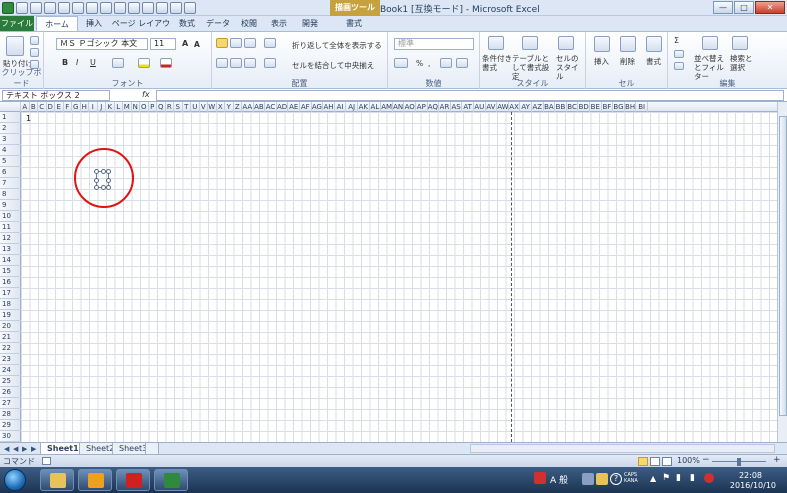 The height and width of the screenshot is (493, 787). Describe the element at coordinates (197, 44) in the screenshot. I see `shrink-font-button: A` at that location.